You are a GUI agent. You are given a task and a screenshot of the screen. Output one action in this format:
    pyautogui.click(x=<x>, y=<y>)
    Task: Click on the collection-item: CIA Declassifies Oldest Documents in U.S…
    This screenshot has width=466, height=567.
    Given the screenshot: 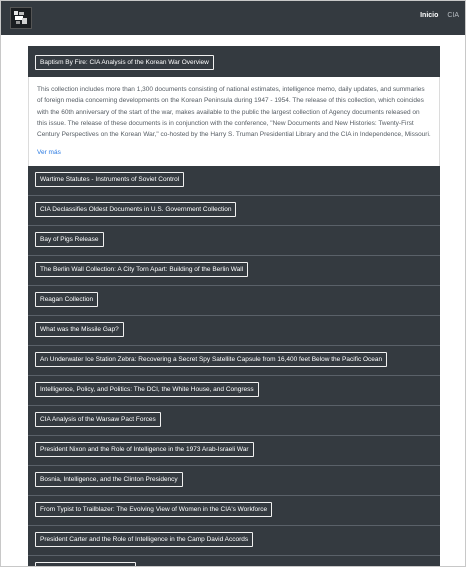 What is the action you would take?
    pyautogui.click(x=234, y=211)
    